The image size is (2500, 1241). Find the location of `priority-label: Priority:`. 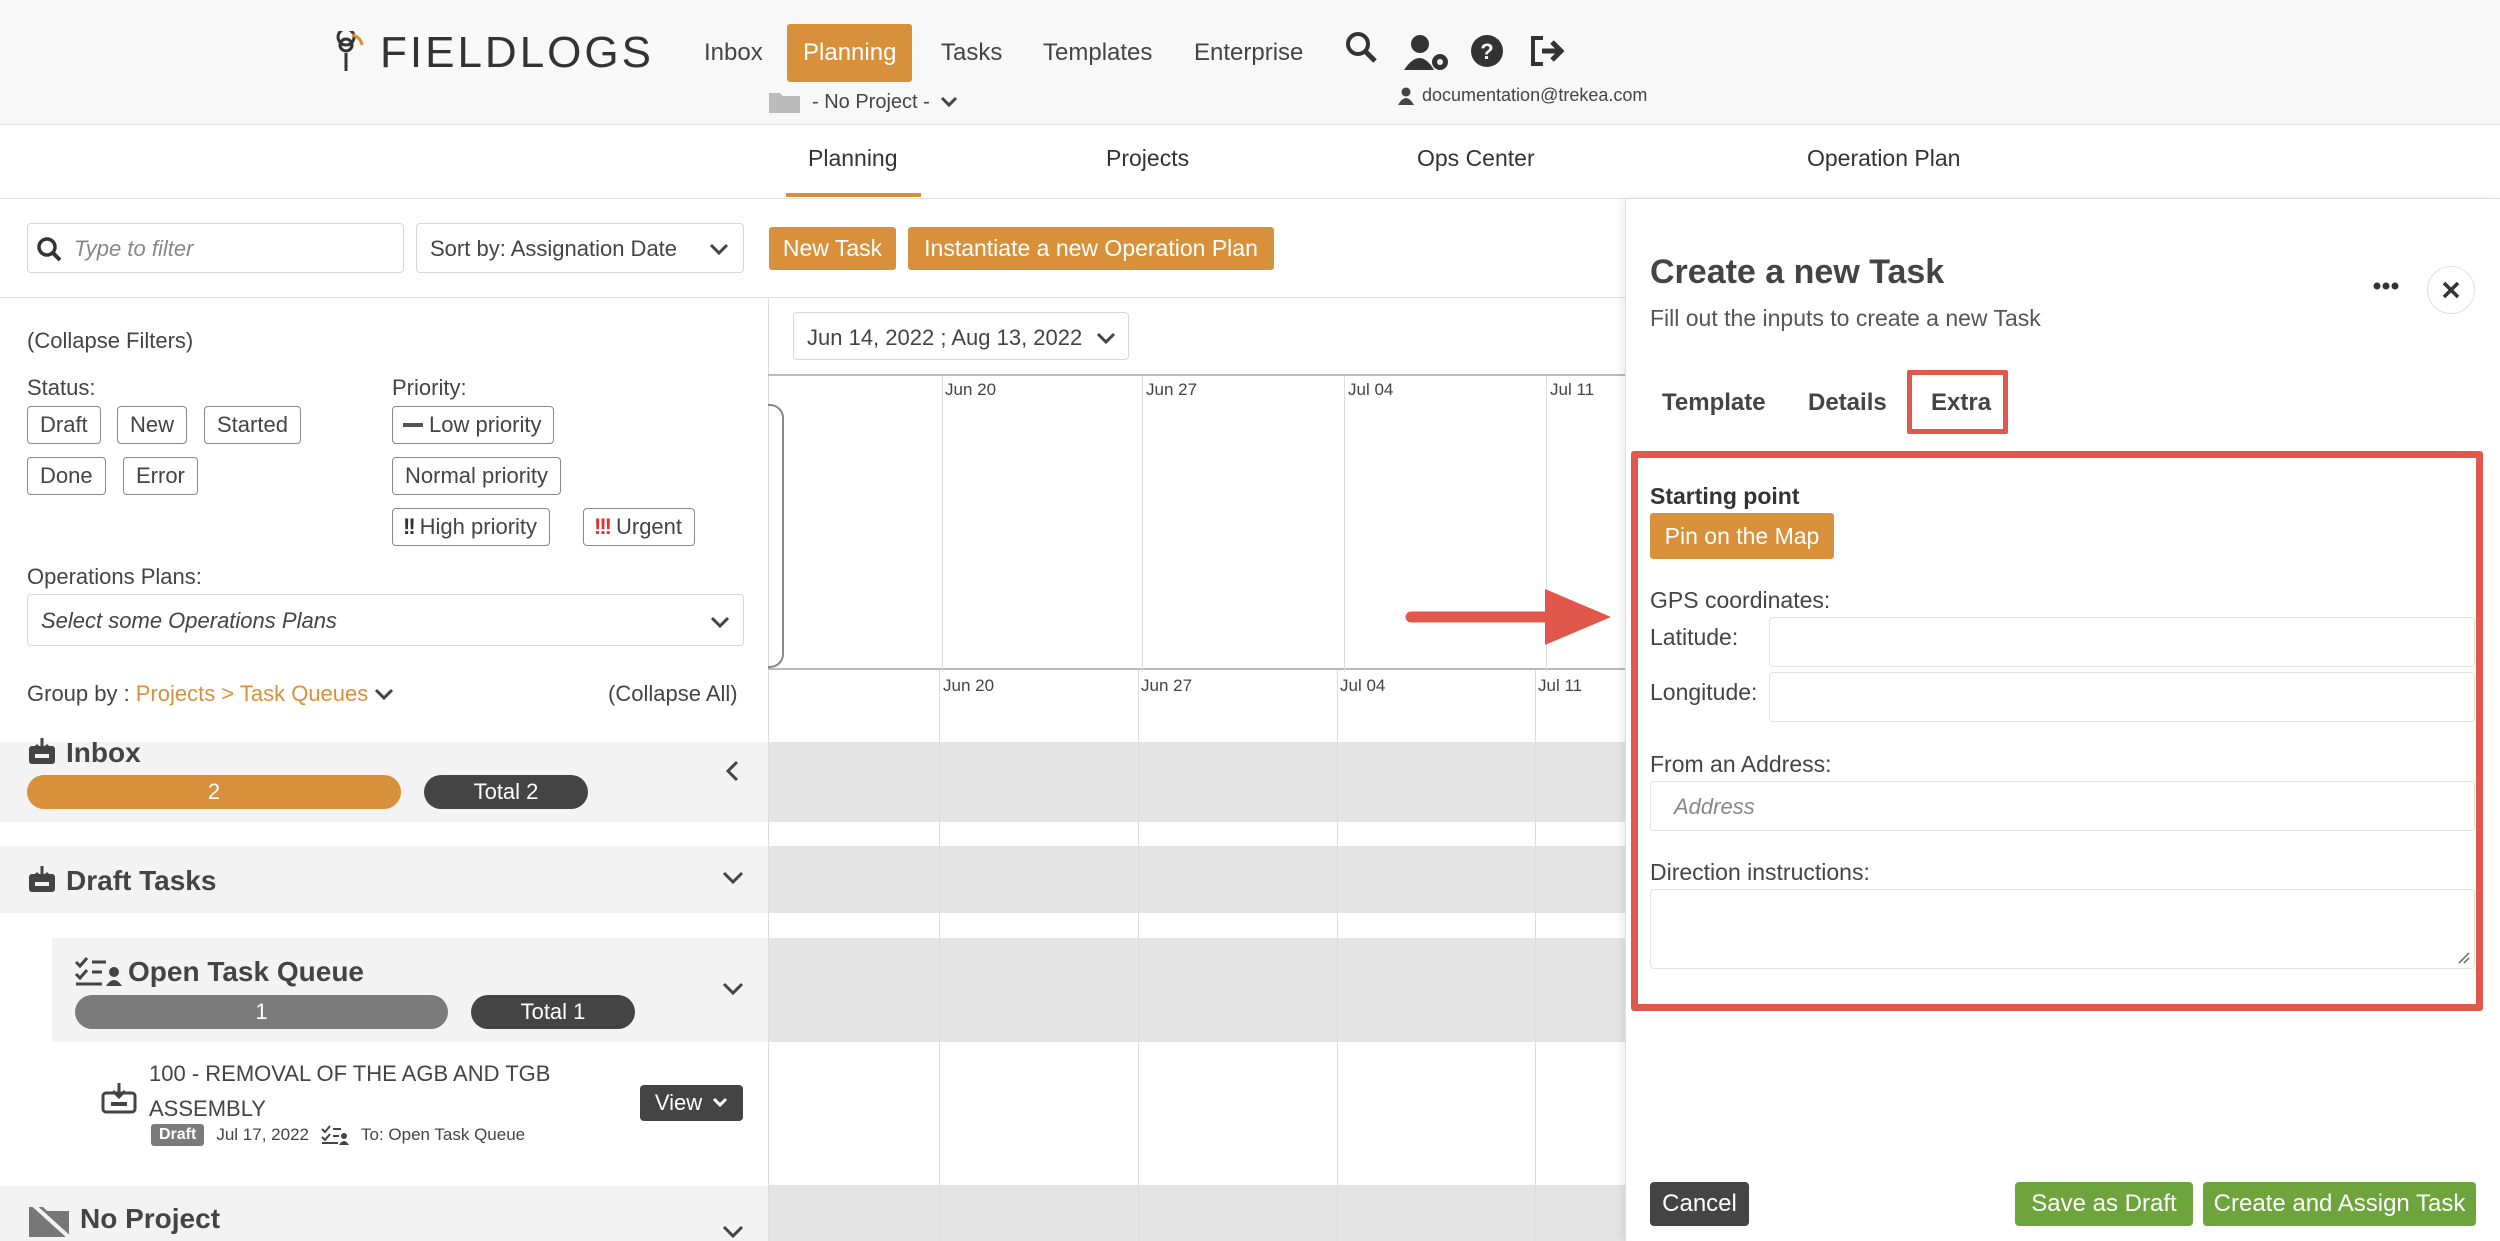

priority-label: Priority: is located at coordinates (429, 387).